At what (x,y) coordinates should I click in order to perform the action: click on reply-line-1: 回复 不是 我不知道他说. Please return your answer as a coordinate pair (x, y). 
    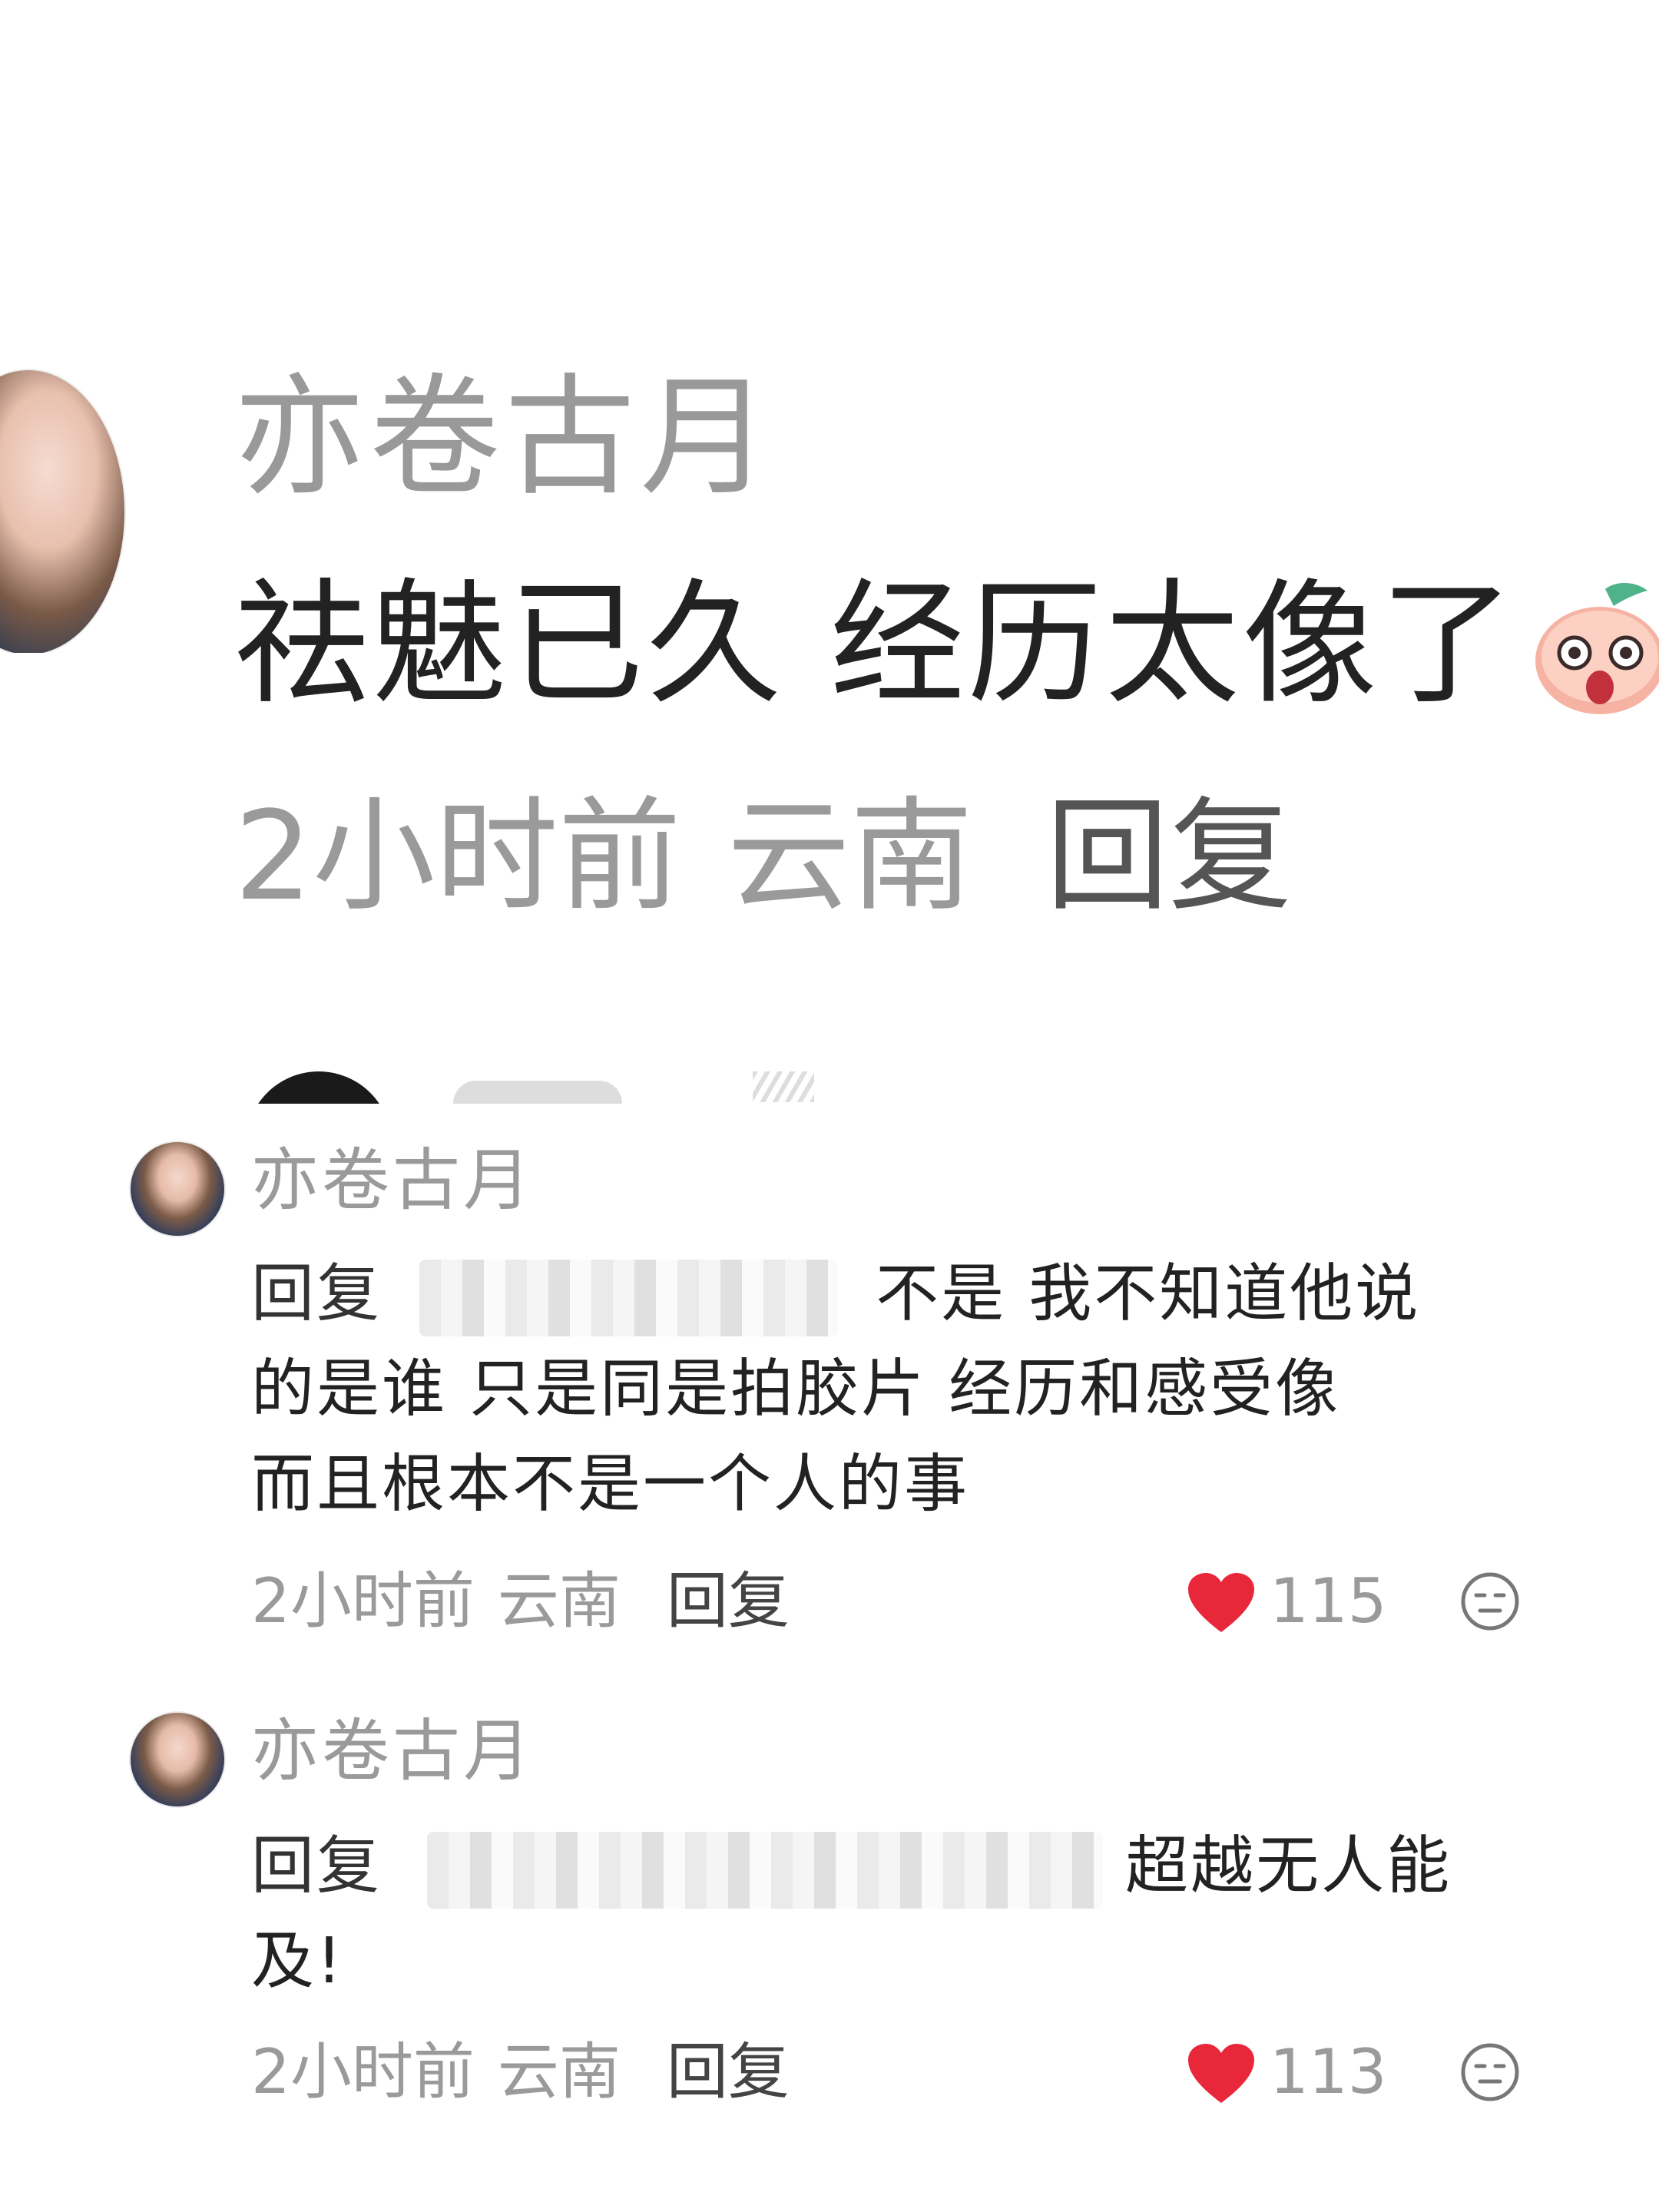
    Looking at the image, I should click on (904, 1295).